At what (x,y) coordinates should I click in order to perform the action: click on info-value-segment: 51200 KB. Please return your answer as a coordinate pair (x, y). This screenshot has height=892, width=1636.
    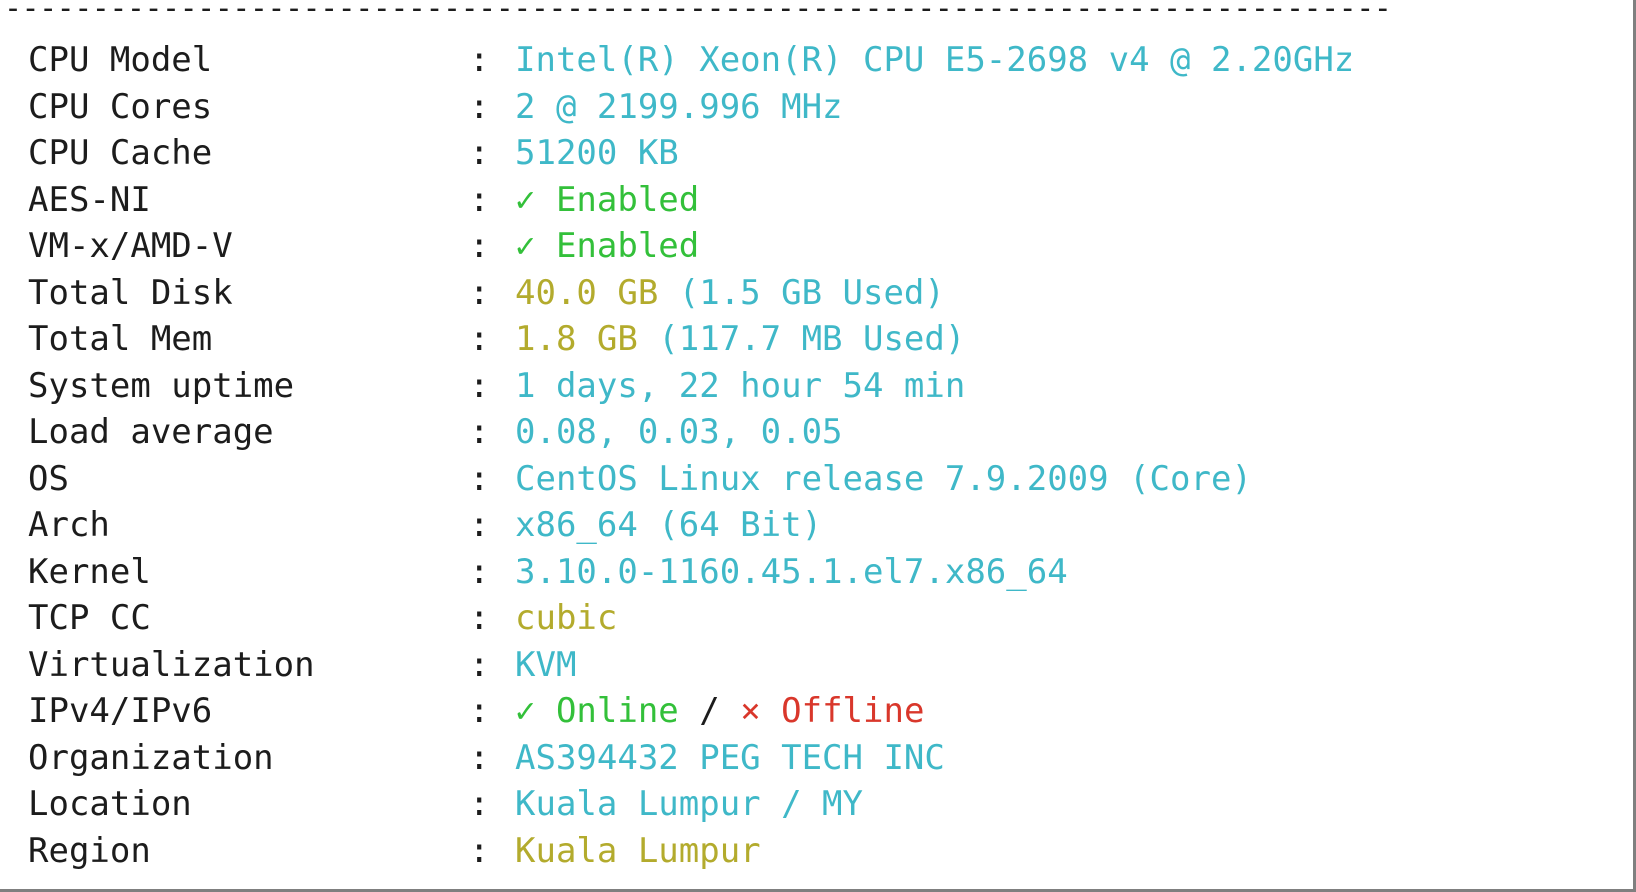
    Looking at the image, I should click on (597, 153).